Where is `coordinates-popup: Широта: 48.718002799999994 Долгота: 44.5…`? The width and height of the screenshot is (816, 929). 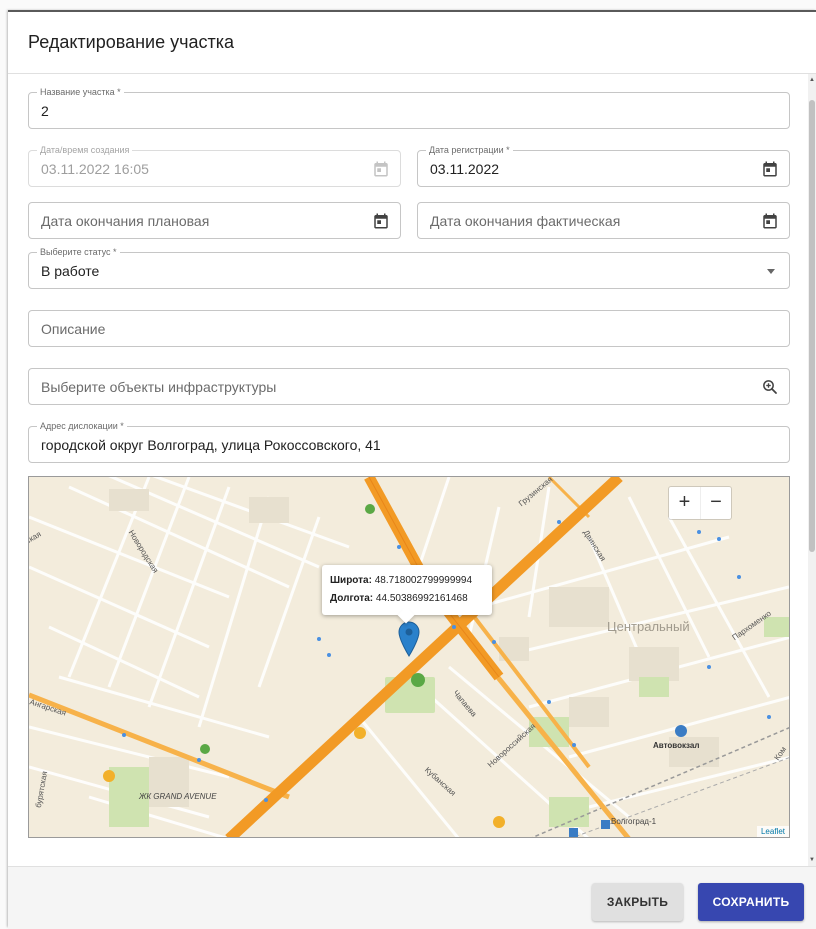 coordinates-popup: Широта: 48.718002799999994 Долгота: 44.5… is located at coordinates (407, 594).